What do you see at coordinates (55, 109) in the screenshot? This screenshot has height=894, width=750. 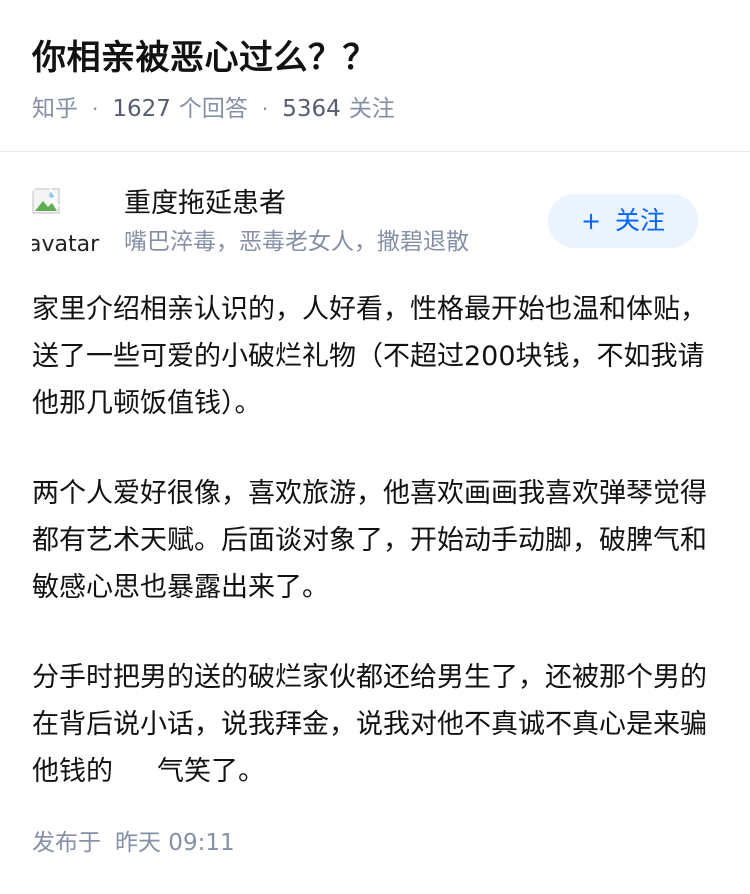 I see `source-label: 知乎` at bounding box center [55, 109].